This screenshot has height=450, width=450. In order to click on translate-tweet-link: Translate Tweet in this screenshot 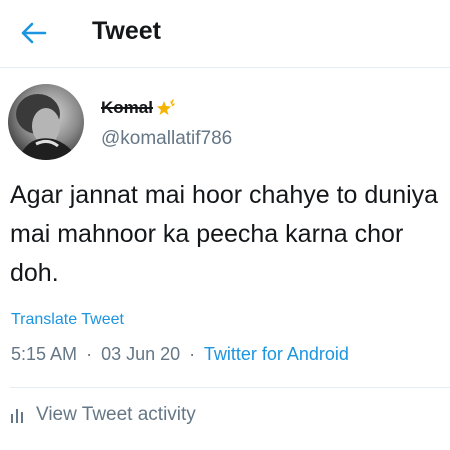, I will do `click(67, 320)`.